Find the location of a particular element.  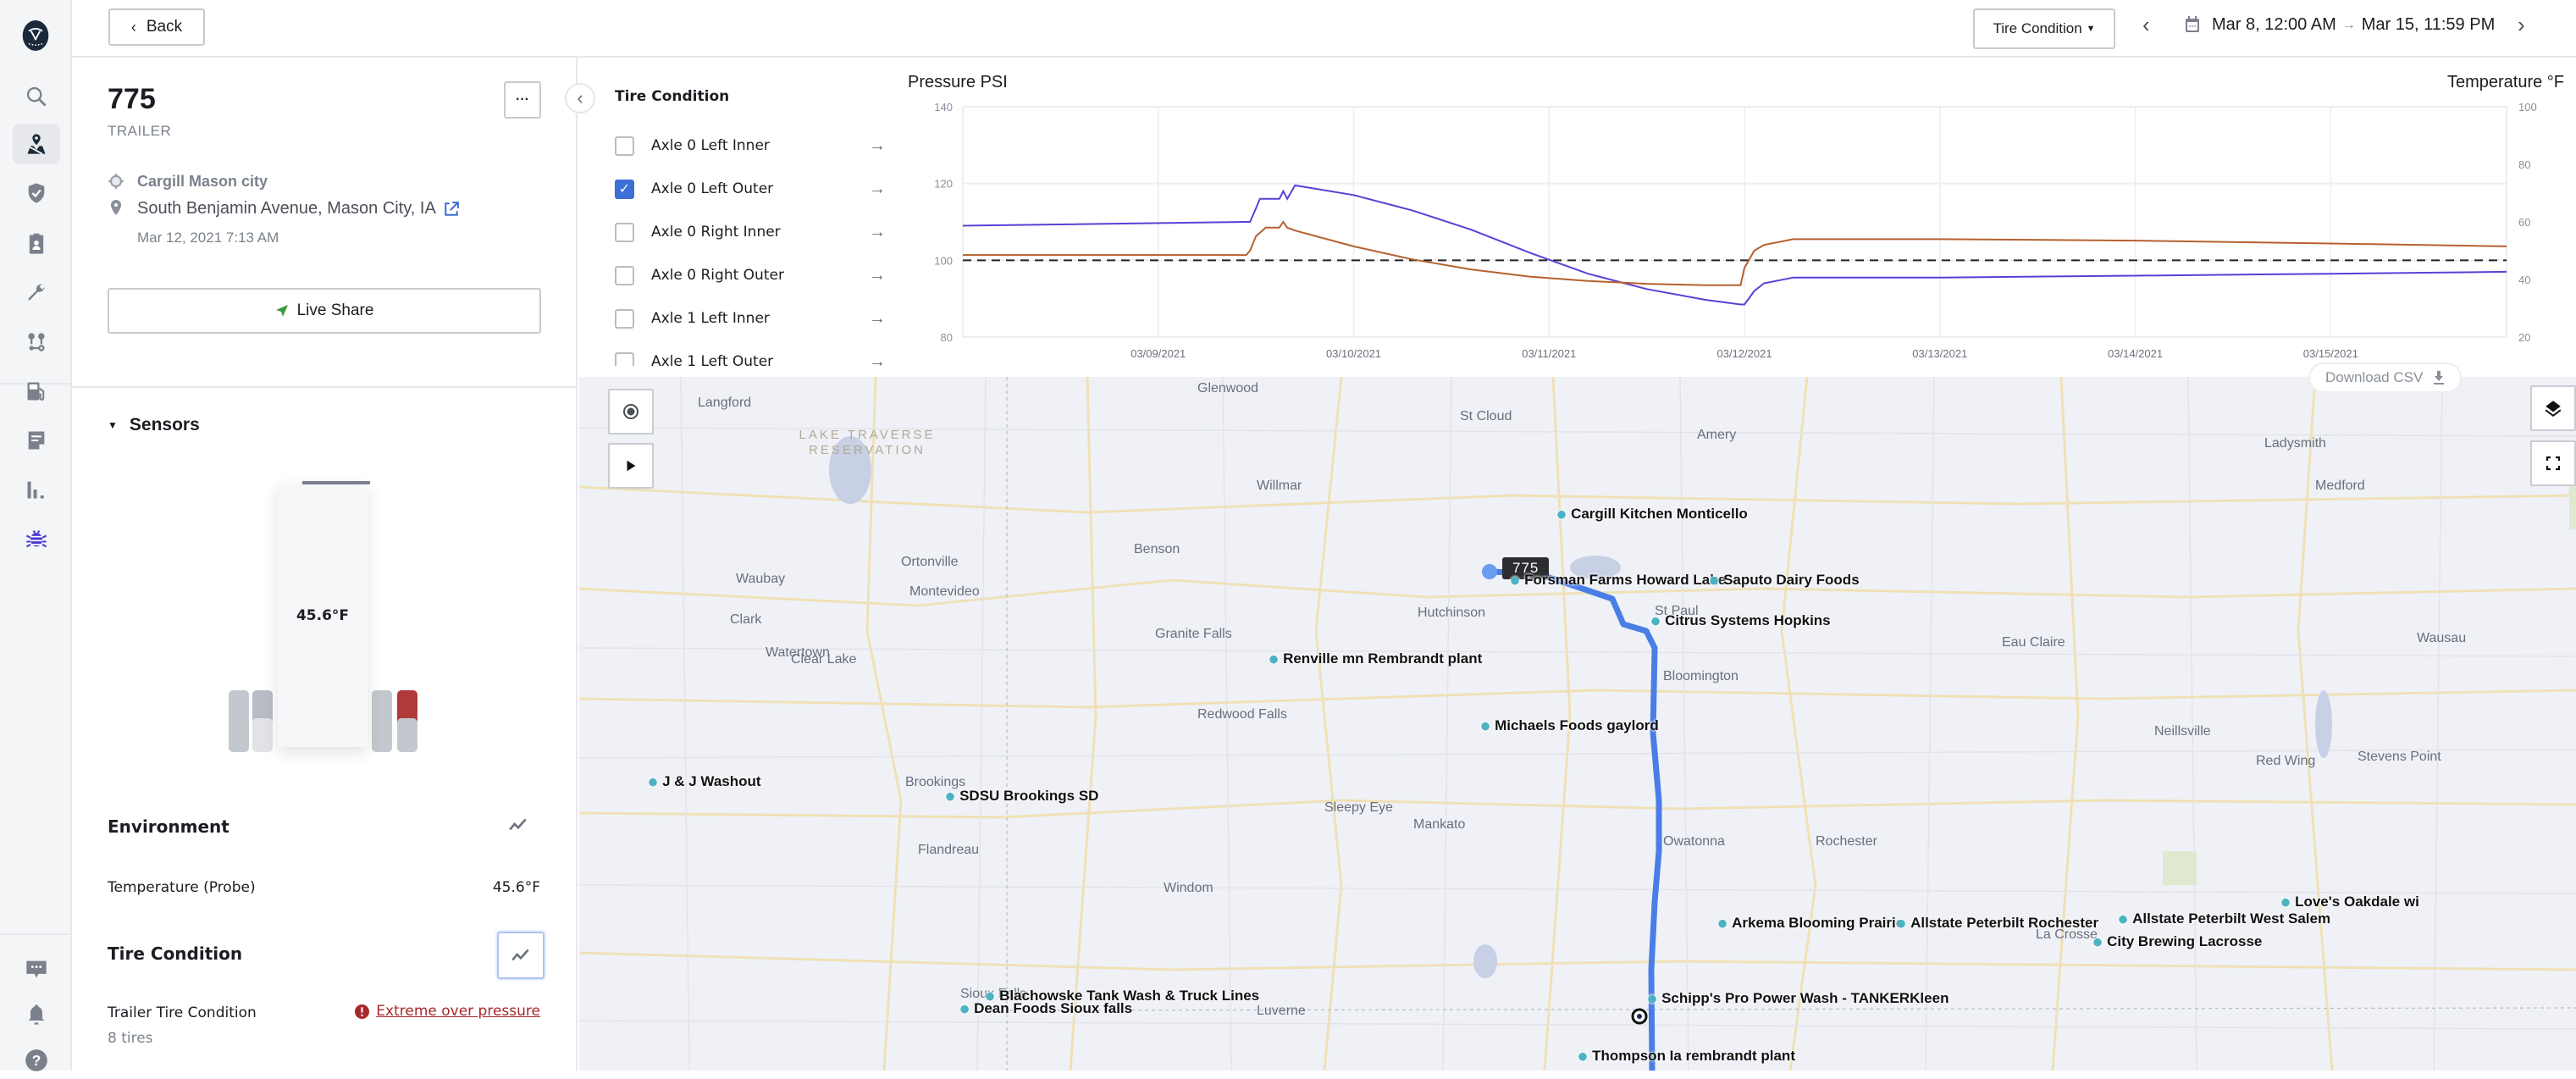

poi-label: Cargill Kitchen Monticello is located at coordinates (1659, 514).